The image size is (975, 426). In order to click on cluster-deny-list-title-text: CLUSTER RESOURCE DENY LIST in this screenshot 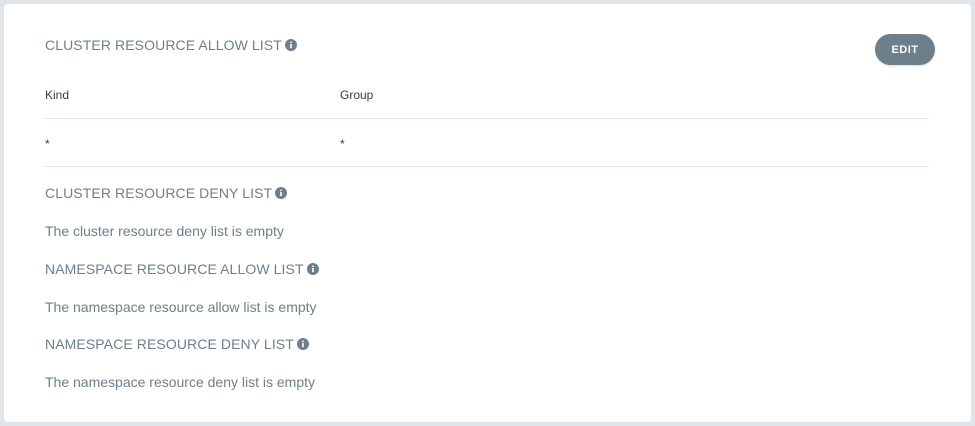, I will do `click(159, 193)`.